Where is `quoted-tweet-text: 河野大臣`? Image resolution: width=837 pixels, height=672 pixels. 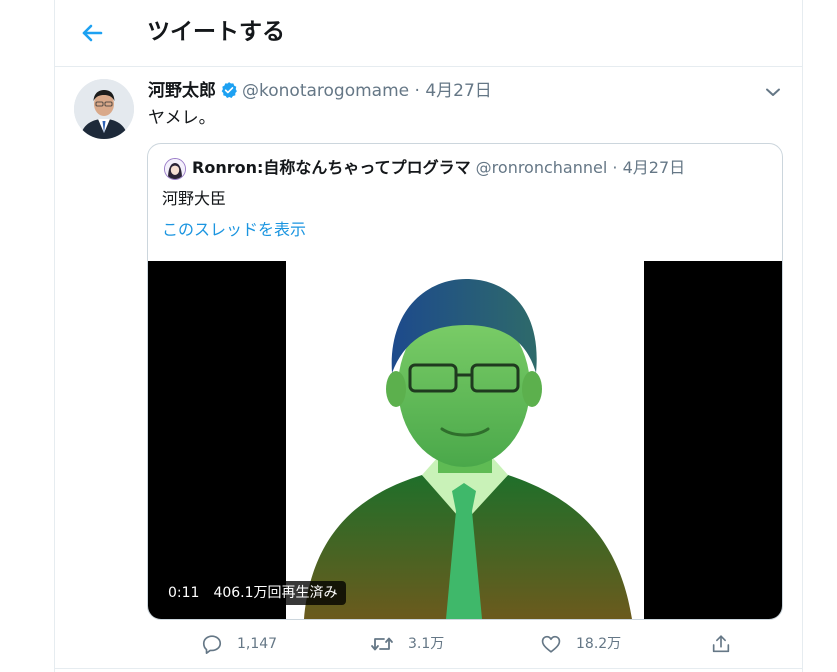 quoted-tweet-text: 河野大臣 is located at coordinates (194, 198).